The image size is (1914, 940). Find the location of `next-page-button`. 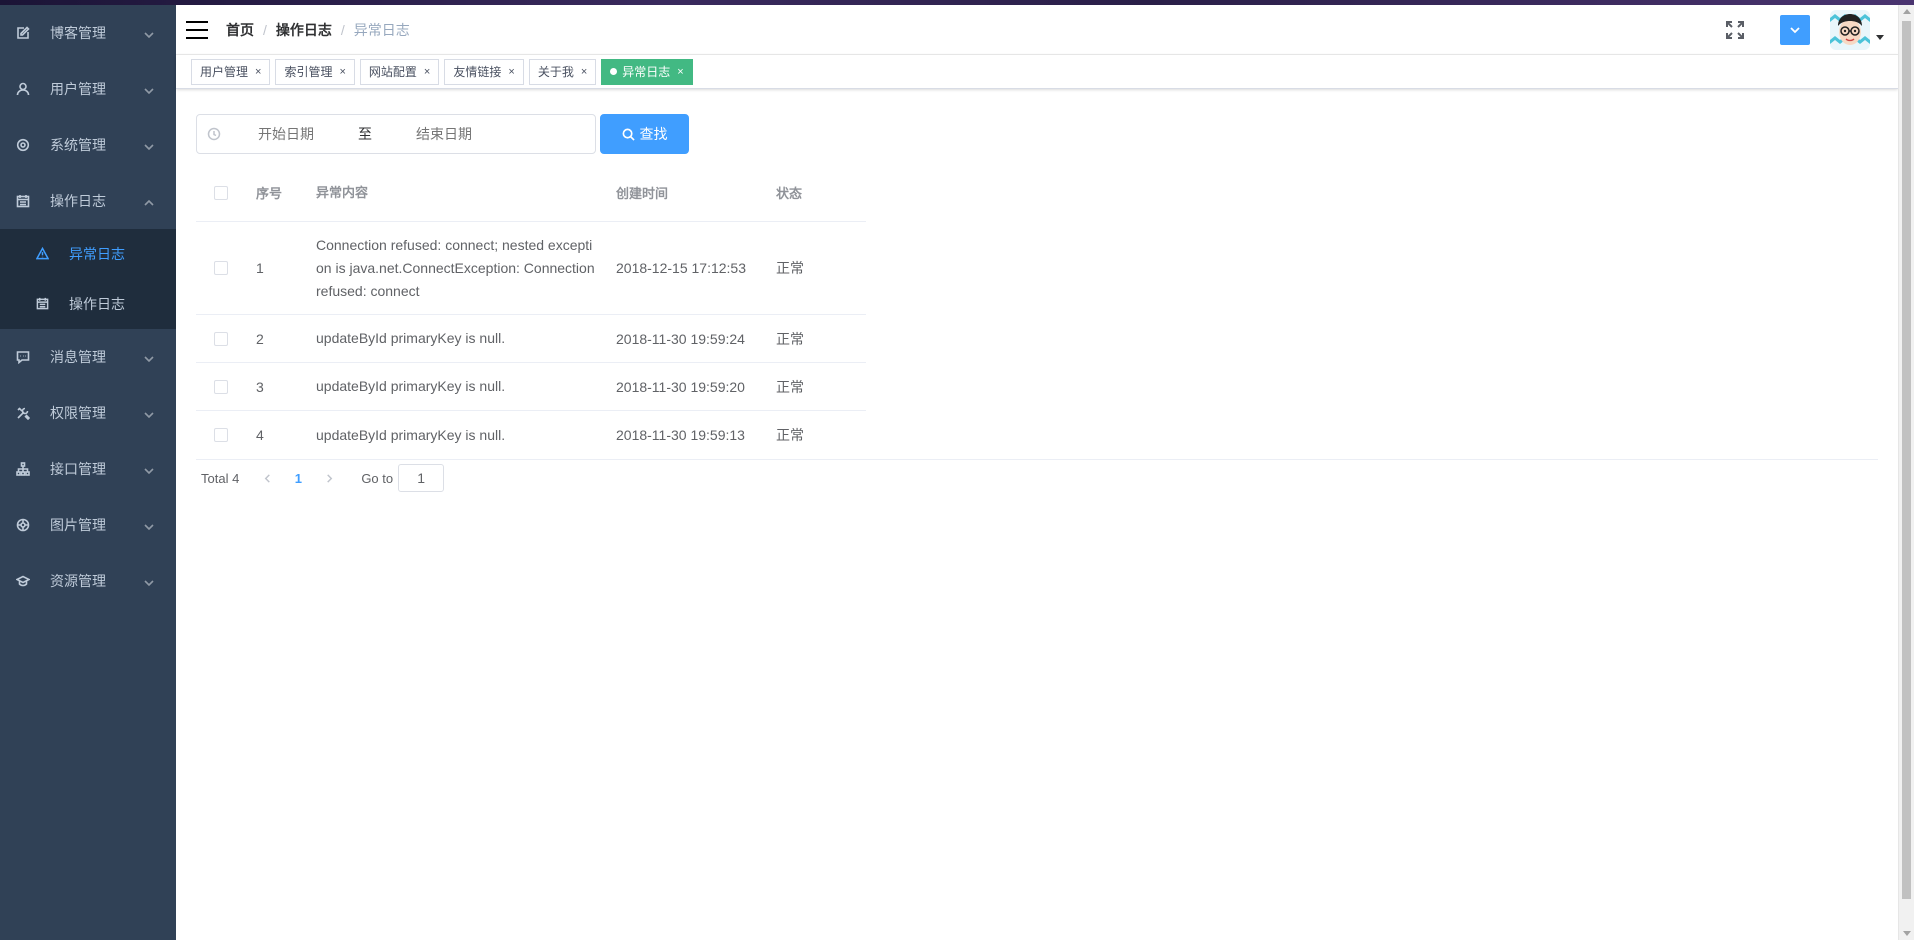

next-page-button is located at coordinates (329, 478).